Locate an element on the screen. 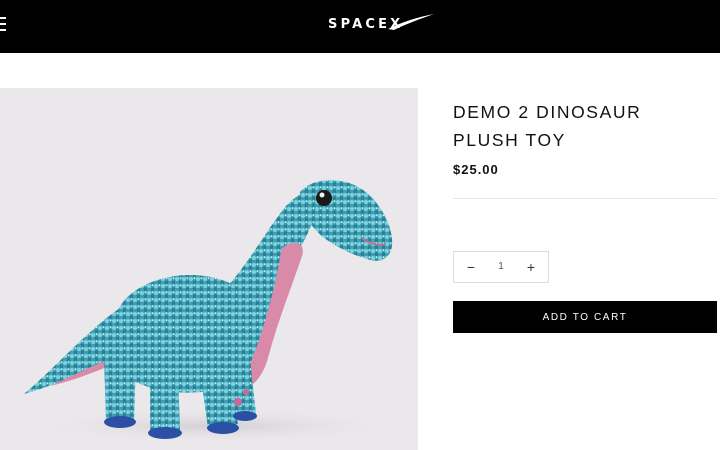 The height and width of the screenshot is (450, 720). quantity-stepper: − + is located at coordinates (501, 267).